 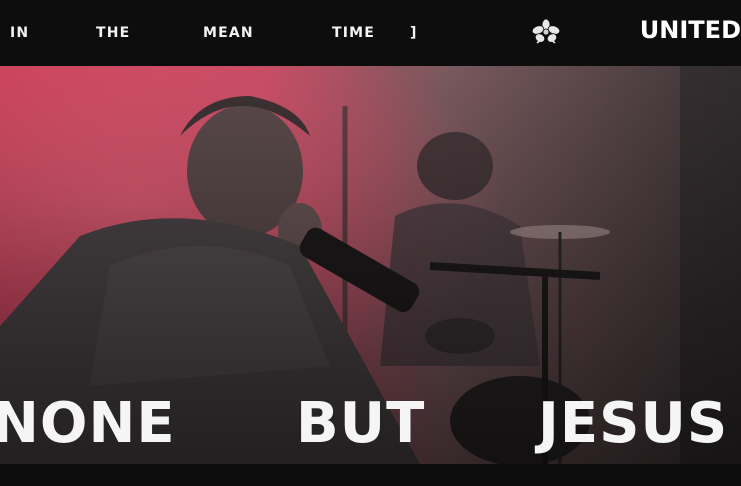 I want to click on brand-logo: UNITED, so click(x=690, y=30).